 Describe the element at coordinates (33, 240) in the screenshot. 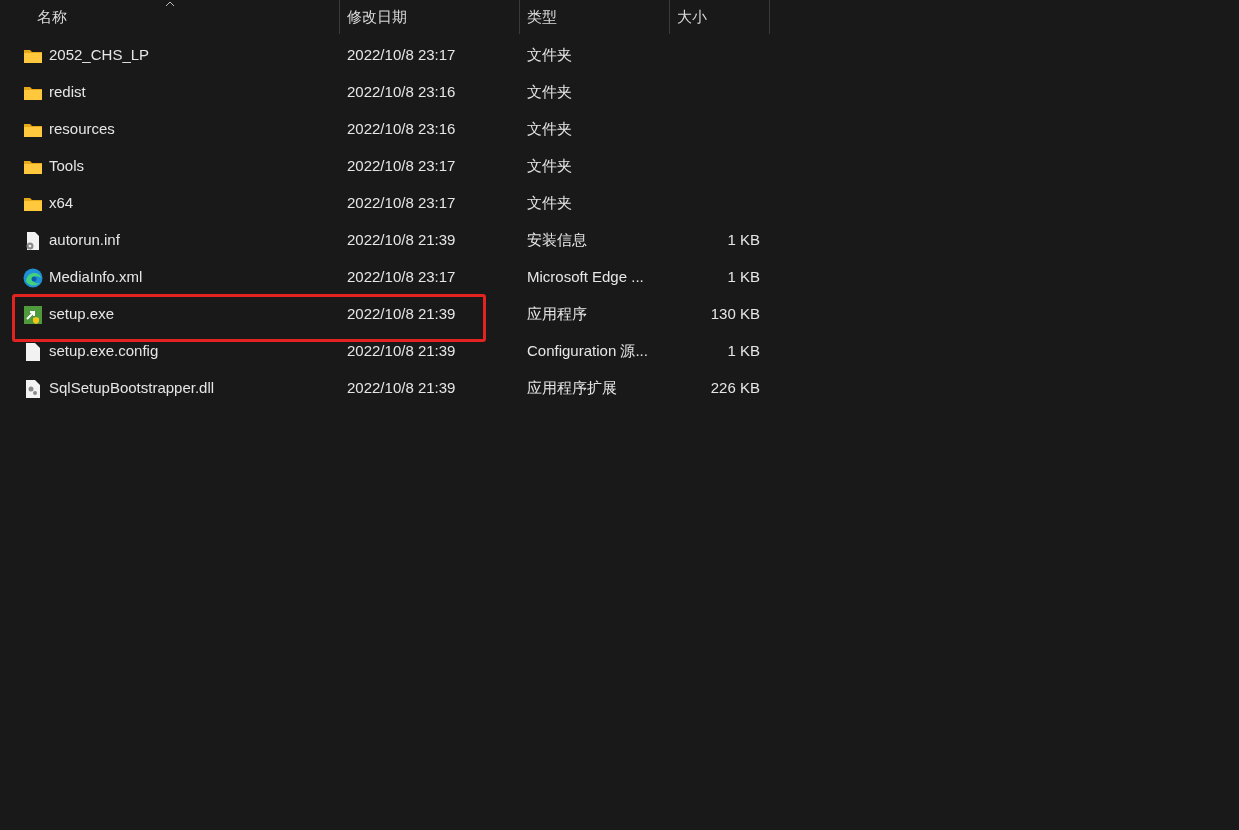

I see `gear-file-icon` at that location.